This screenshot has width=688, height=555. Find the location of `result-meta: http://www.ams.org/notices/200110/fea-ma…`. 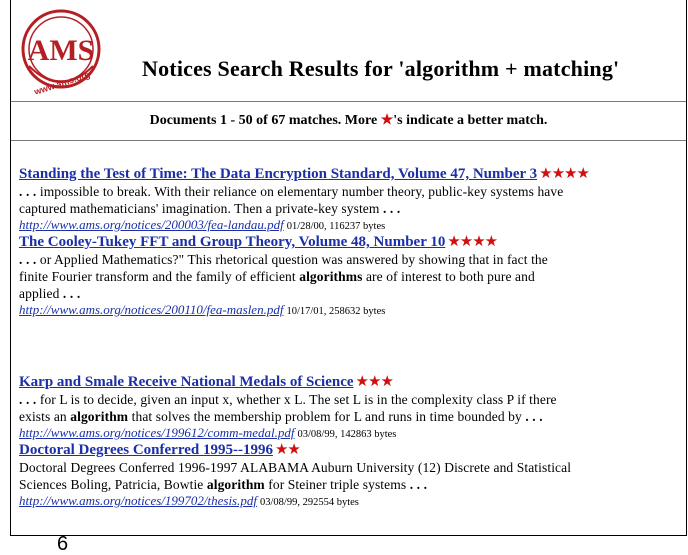

result-meta: http://www.ams.org/notices/200110/fea-ma… is located at coordinates (352, 311).